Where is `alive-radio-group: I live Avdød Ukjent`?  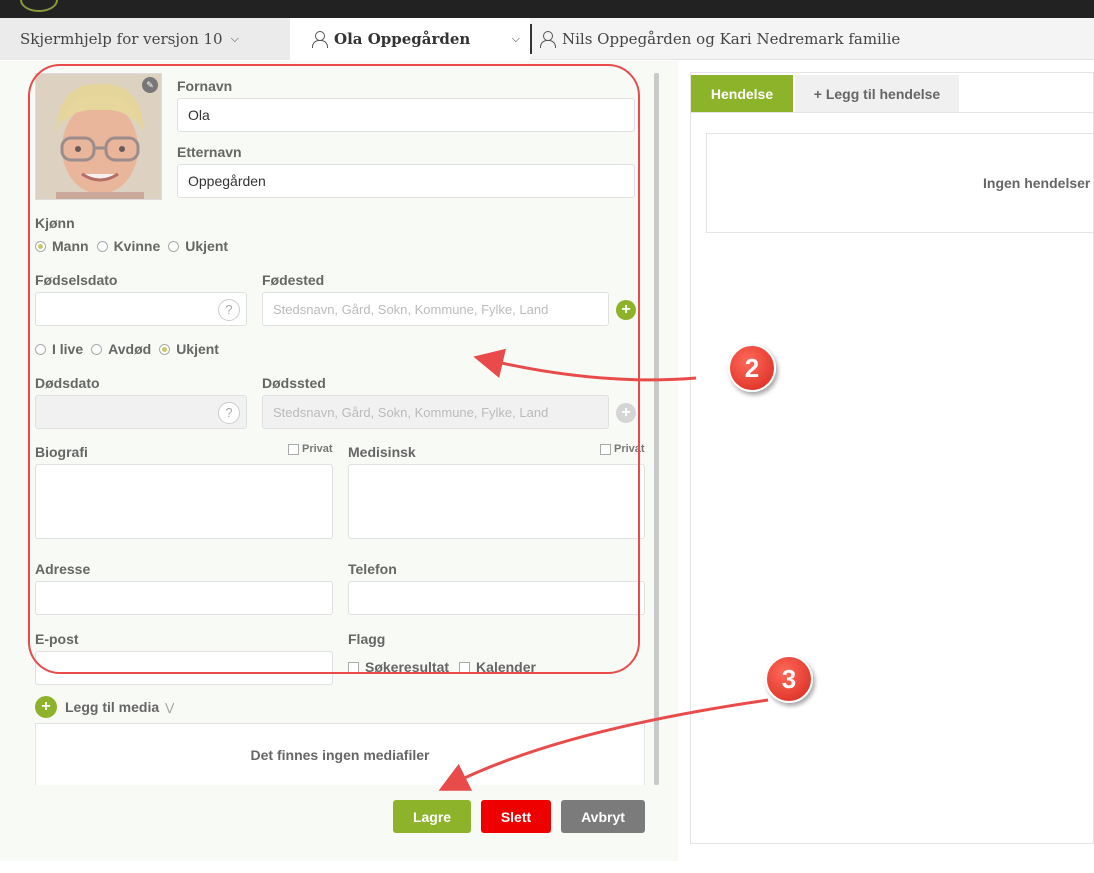 alive-radio-group: I live Avdød Ukjent is located at coordinates (131, 349).